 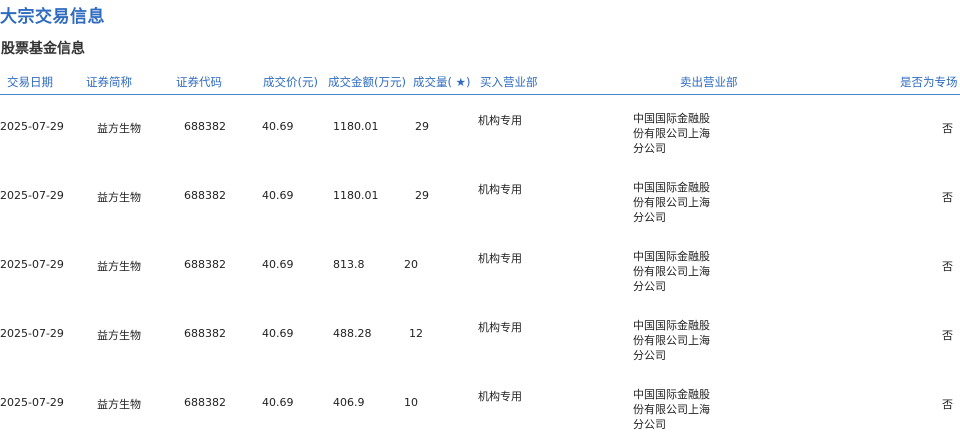 What do you see at coordinates (349, 402) in the screenshot?
I see `cell-amount: 406.9` at bounding box center [349, 402].